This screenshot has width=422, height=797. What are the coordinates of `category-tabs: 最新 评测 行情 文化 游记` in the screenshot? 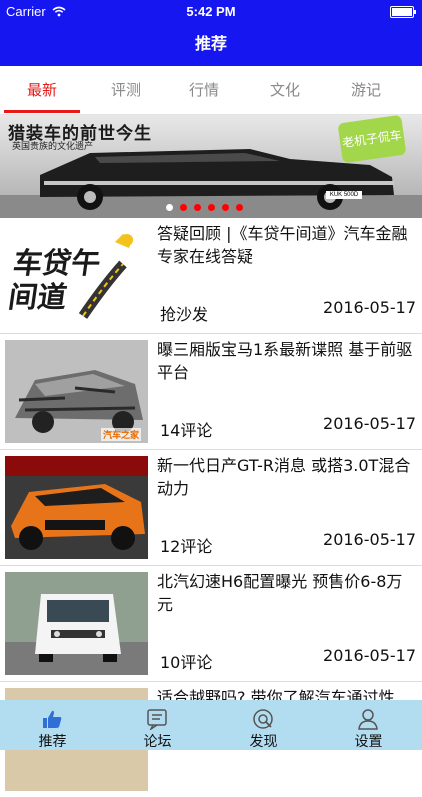 It's located at (211, 90).